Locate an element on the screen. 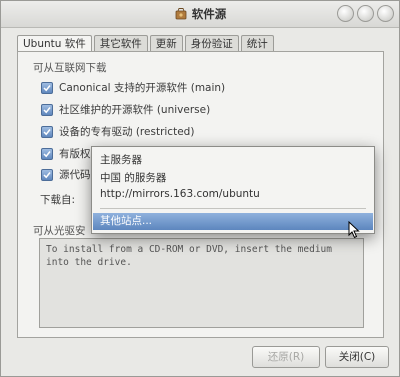 The height and width of the screenshot is (377, 400). tab-authentication: 身份验证 is located at coordinates (211, 43).